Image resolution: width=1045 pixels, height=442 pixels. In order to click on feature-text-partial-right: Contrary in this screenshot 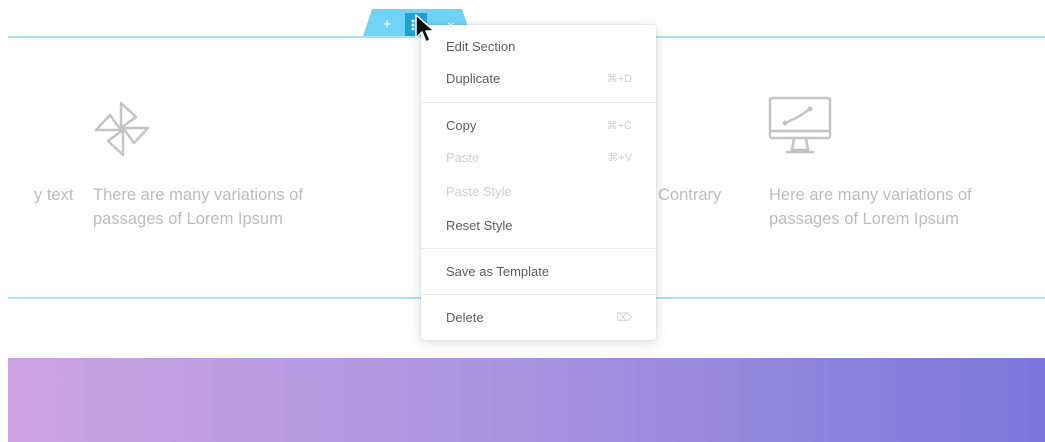, I will do `click(690, 195)`.